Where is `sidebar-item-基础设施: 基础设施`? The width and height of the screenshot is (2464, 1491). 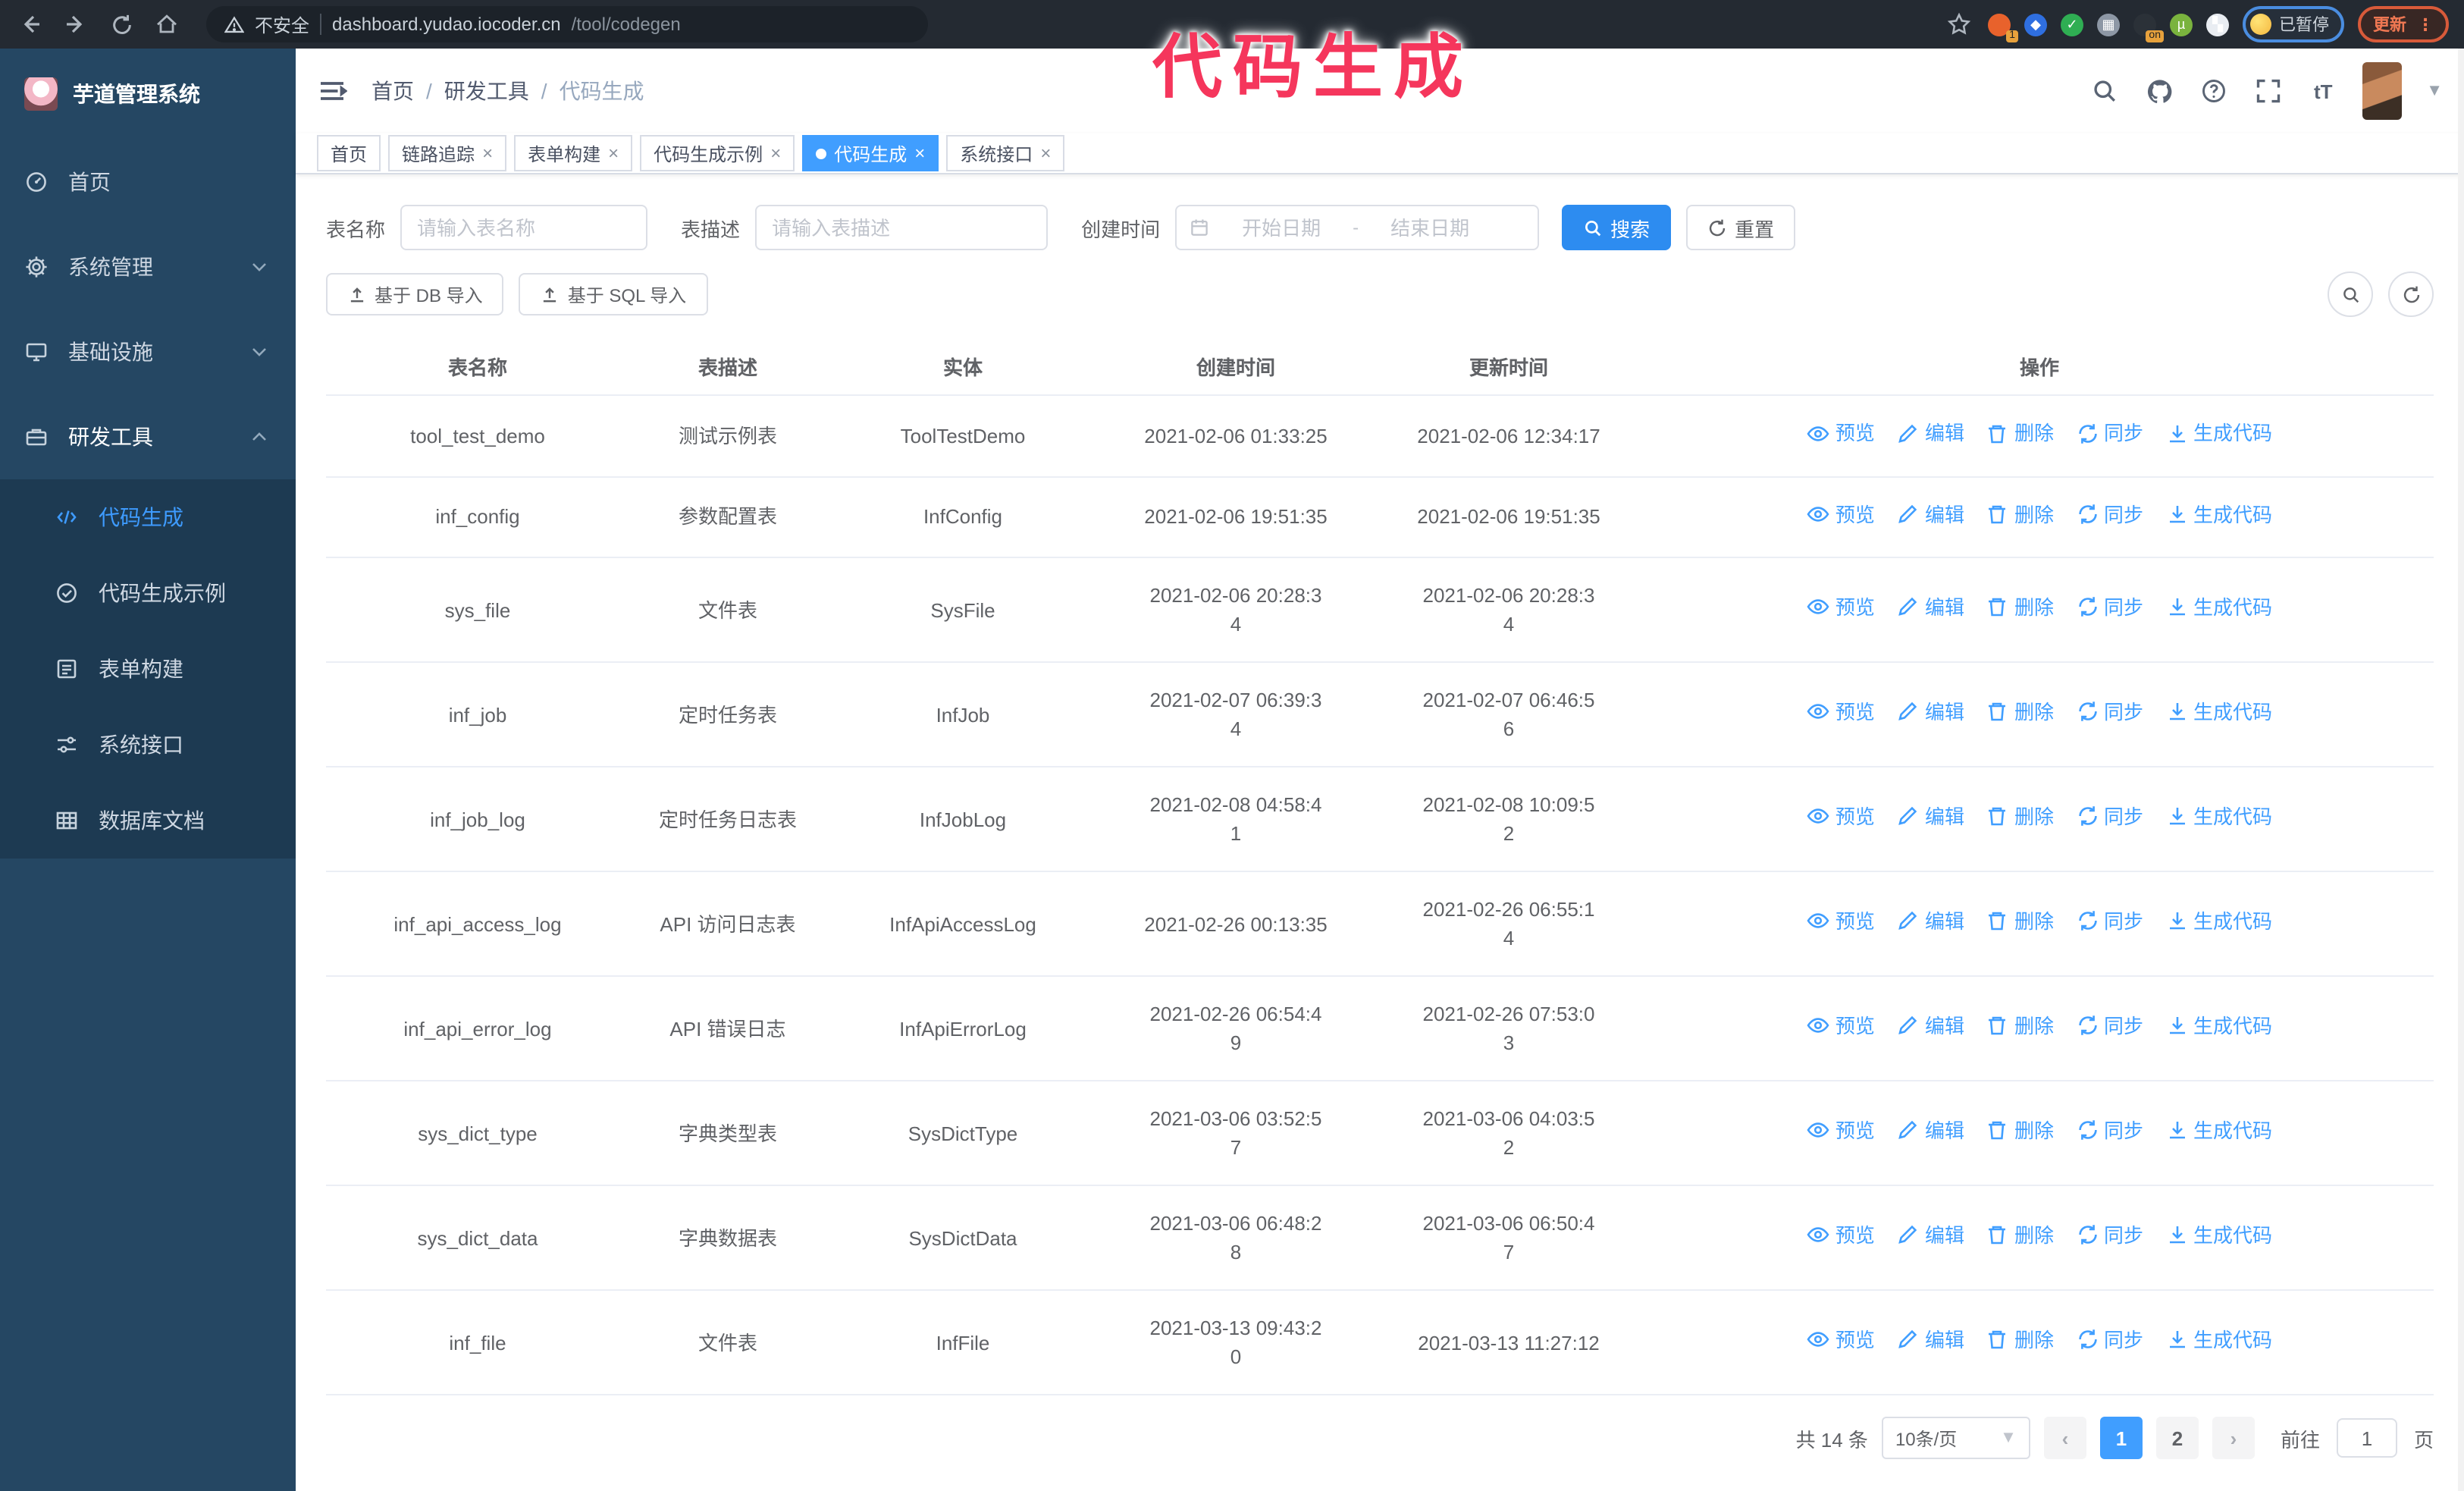 sidebar-item-基础设施: 基础设施 is located at coordinates (148, 351).